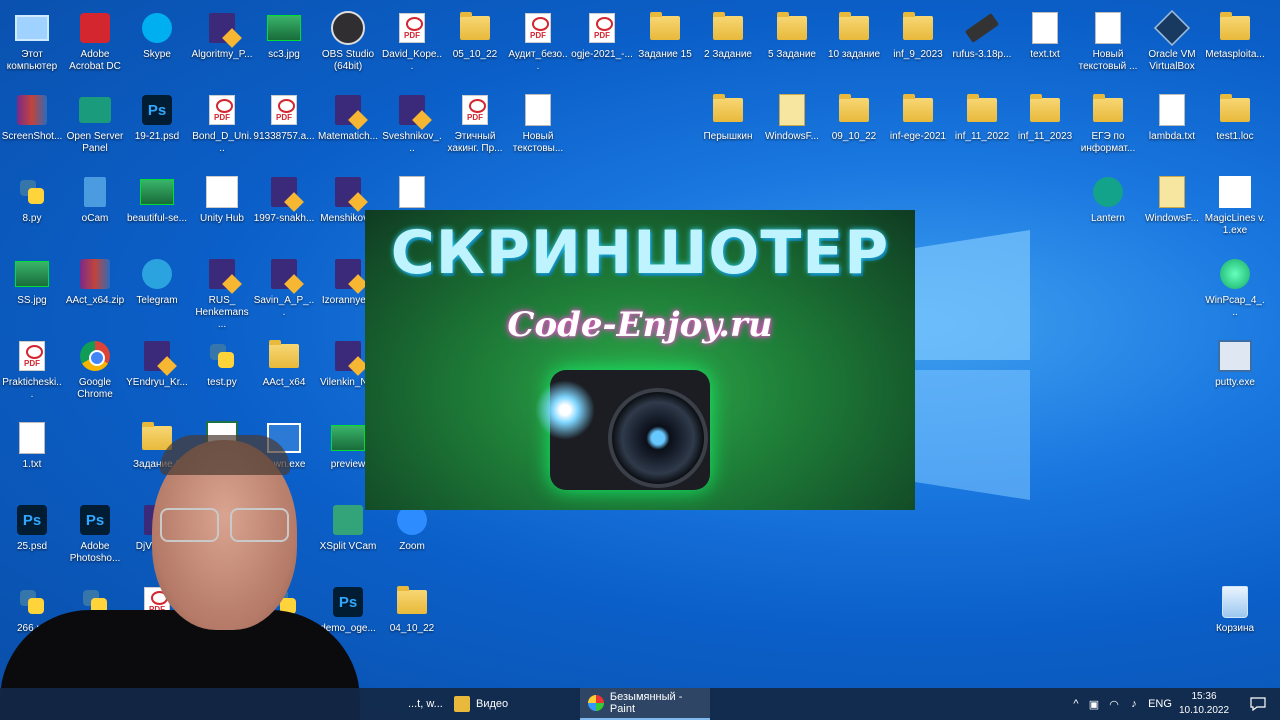  I want to click on taskbar-app-video: Видео, so click(511, 704).